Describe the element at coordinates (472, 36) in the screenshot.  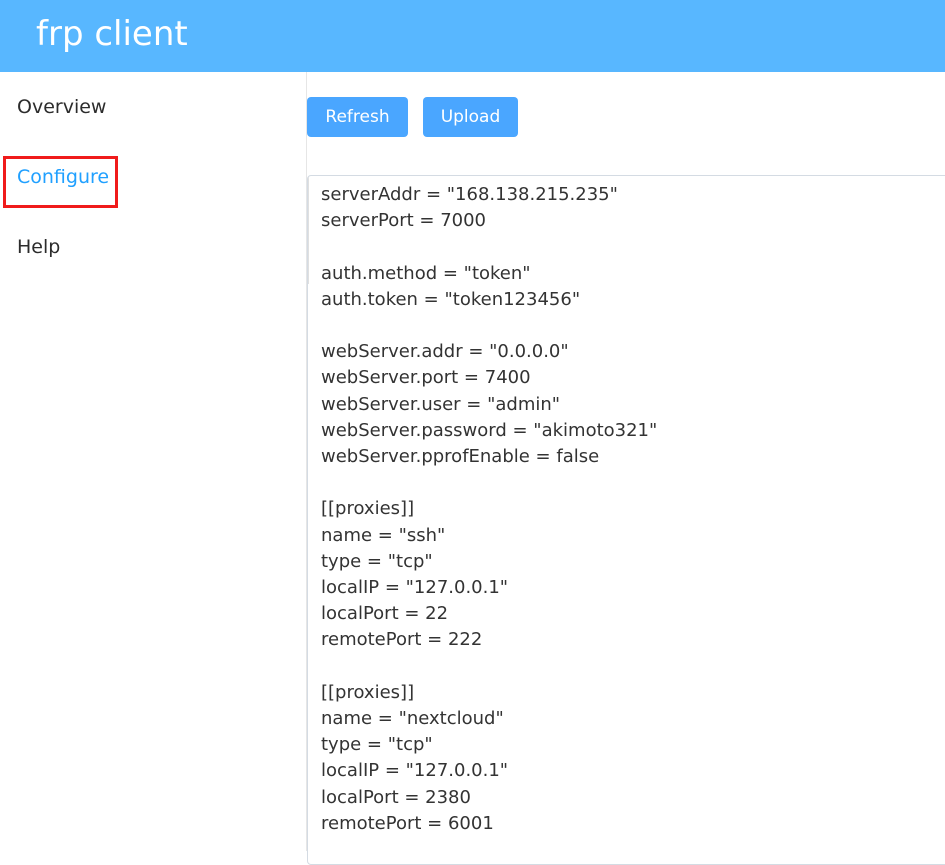
I see `app-header: frp client` at that location.